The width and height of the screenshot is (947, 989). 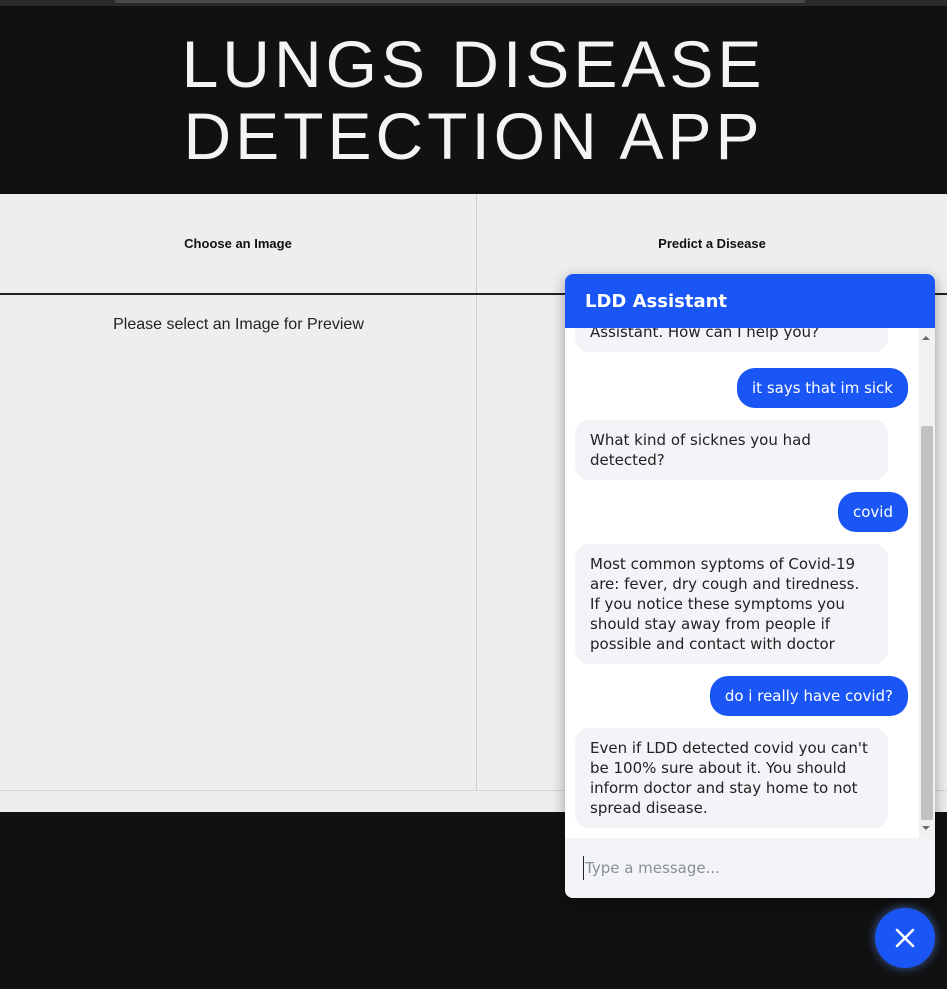 What do you see at coordinates (926, 338) in the screenshot?
I see `scroll-up-arrow-icon` at bounding box center [926, 338].